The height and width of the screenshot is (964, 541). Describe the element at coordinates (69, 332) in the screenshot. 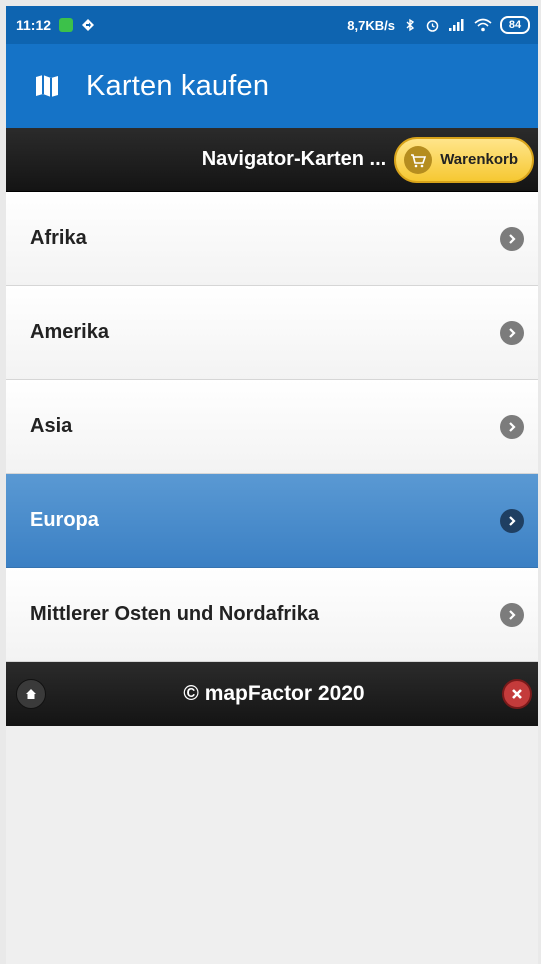

I see `list-item-label: Amerika` at that location.